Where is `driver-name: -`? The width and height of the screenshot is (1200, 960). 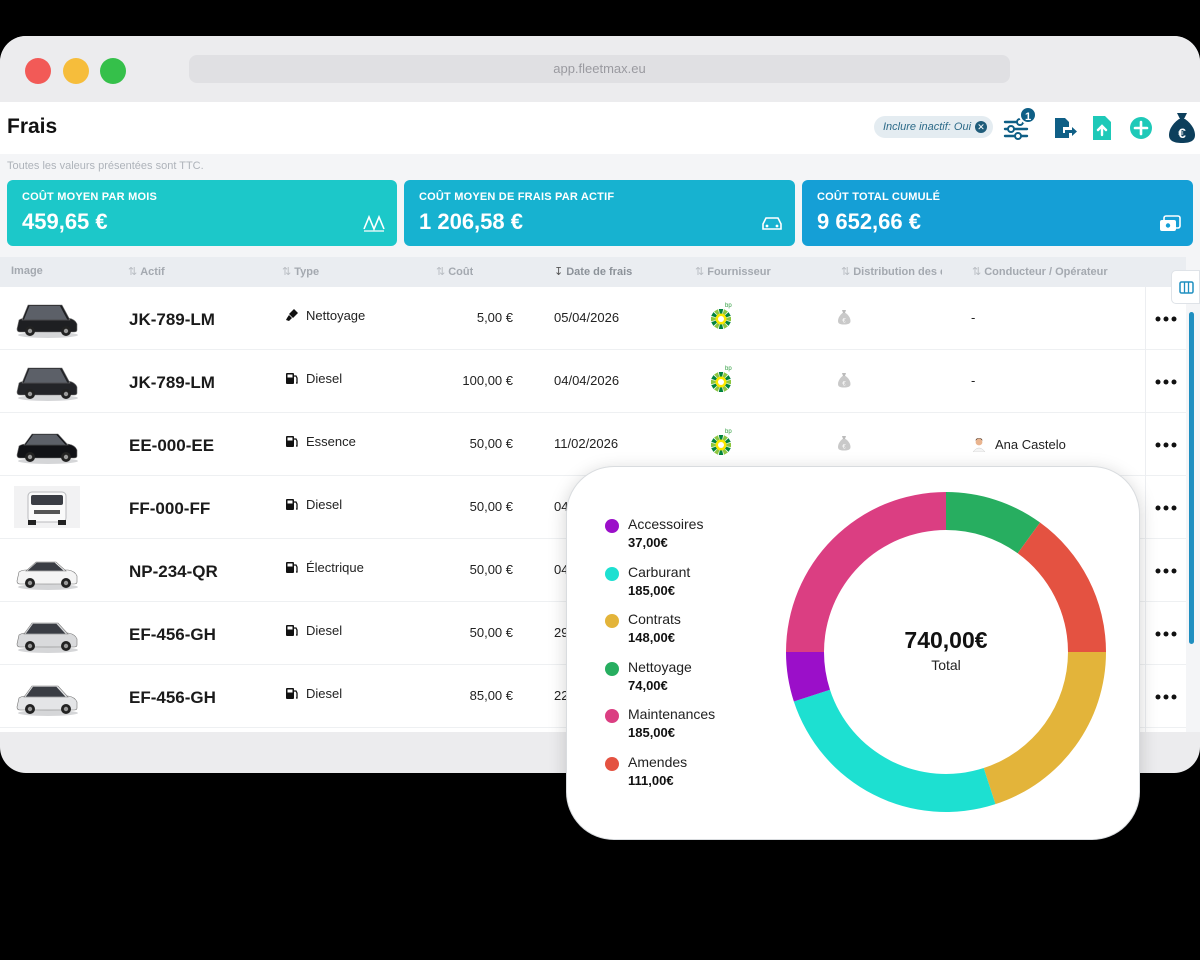 driver-name: - is located at coordinates (973, 317).